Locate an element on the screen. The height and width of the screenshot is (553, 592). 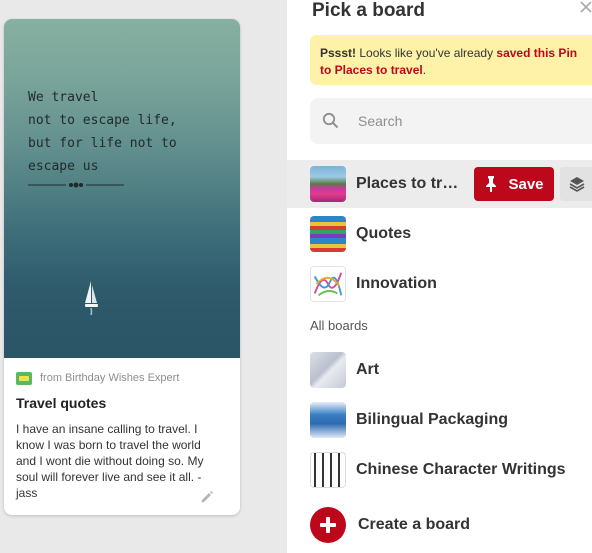
notice-prefix: Pssst! is located at coordinates (338, 53).